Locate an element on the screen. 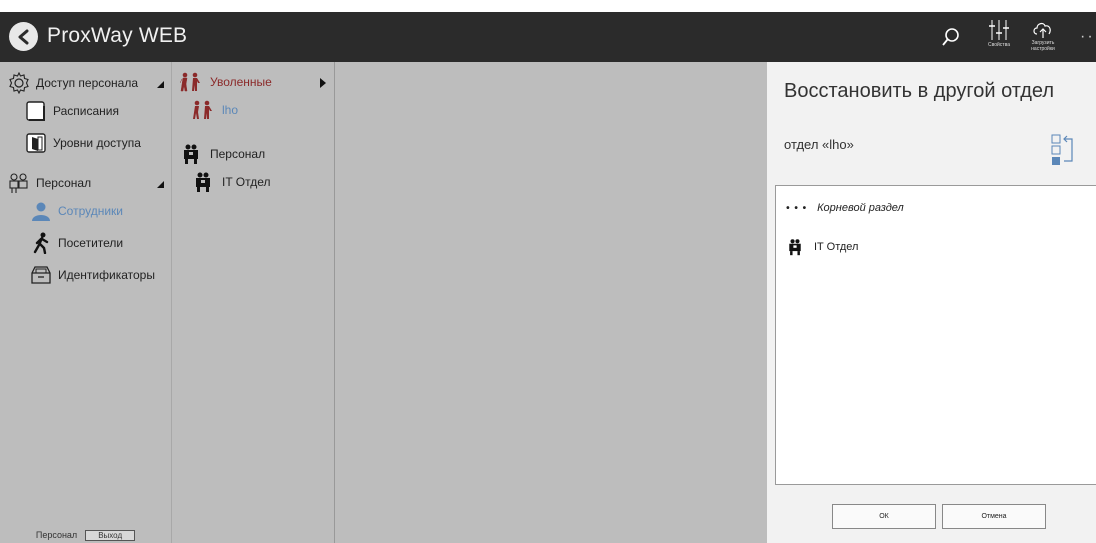  cloud-upload-icon is located at coordinates (1042, 30).